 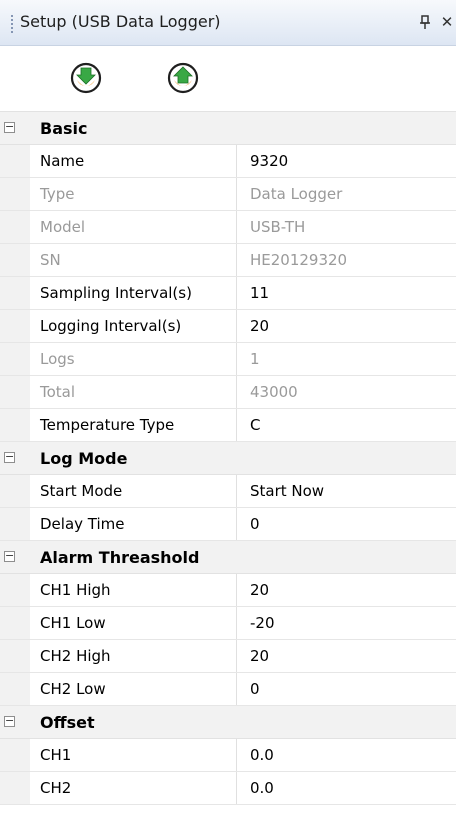 I want to click on category-label: Offset, so click(x=67, y=722).